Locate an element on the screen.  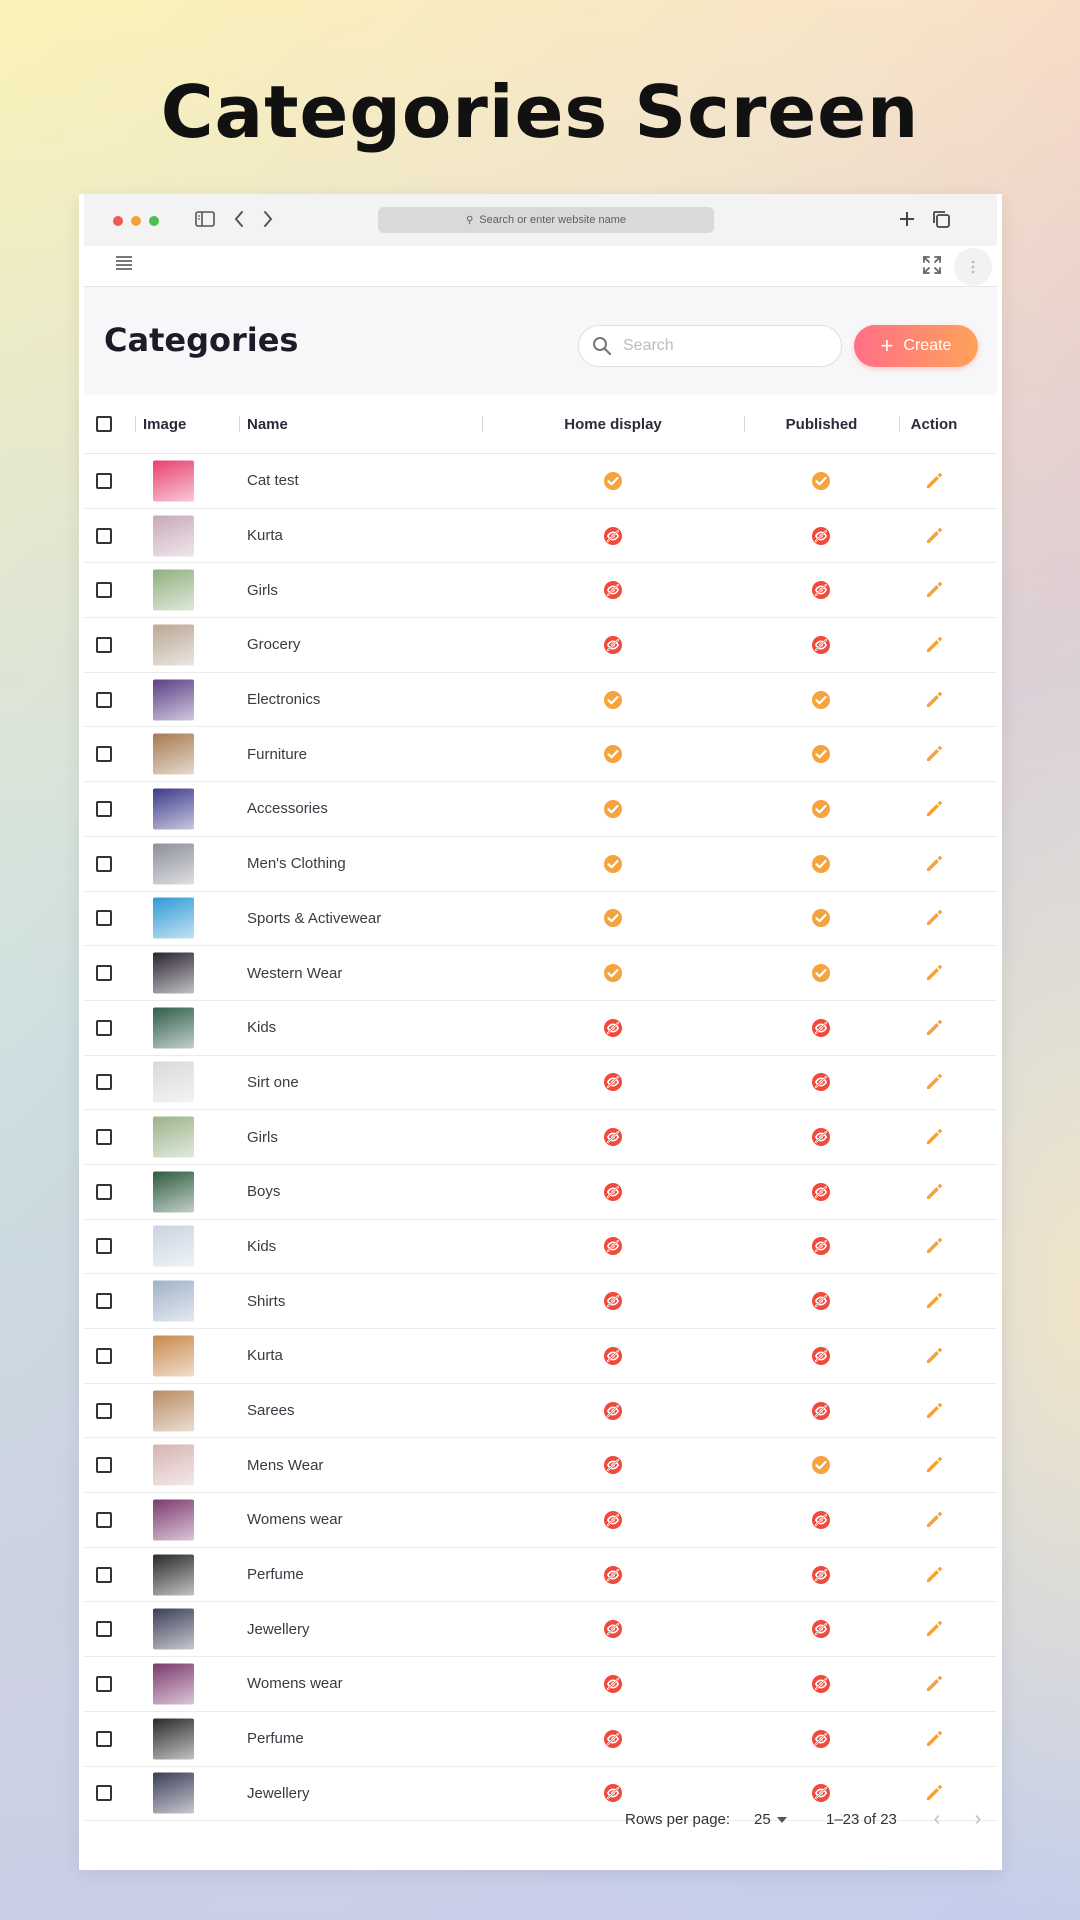
column-header-home-display: Home display is located at coordinates (613, 424).